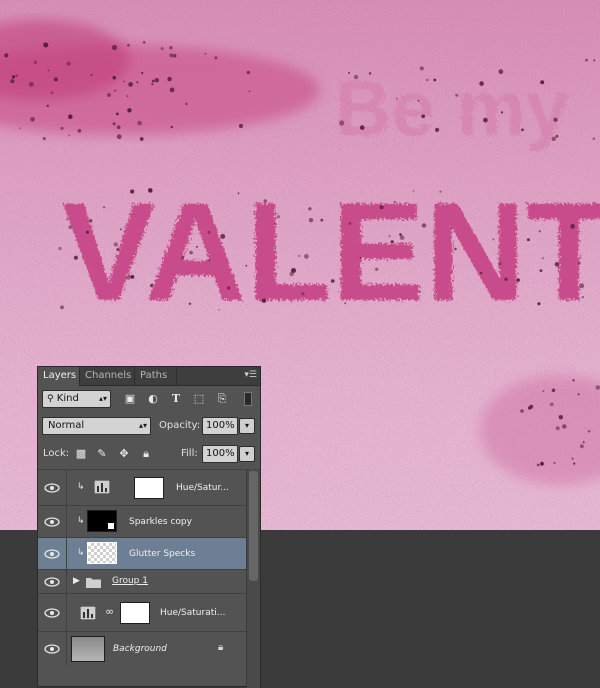 Image resolution: width=600 pixels, height=688 pixels. Describe the element at coordinates (124, 454) in the screenshot. I see `lock-position-icon: ✥` at that location.